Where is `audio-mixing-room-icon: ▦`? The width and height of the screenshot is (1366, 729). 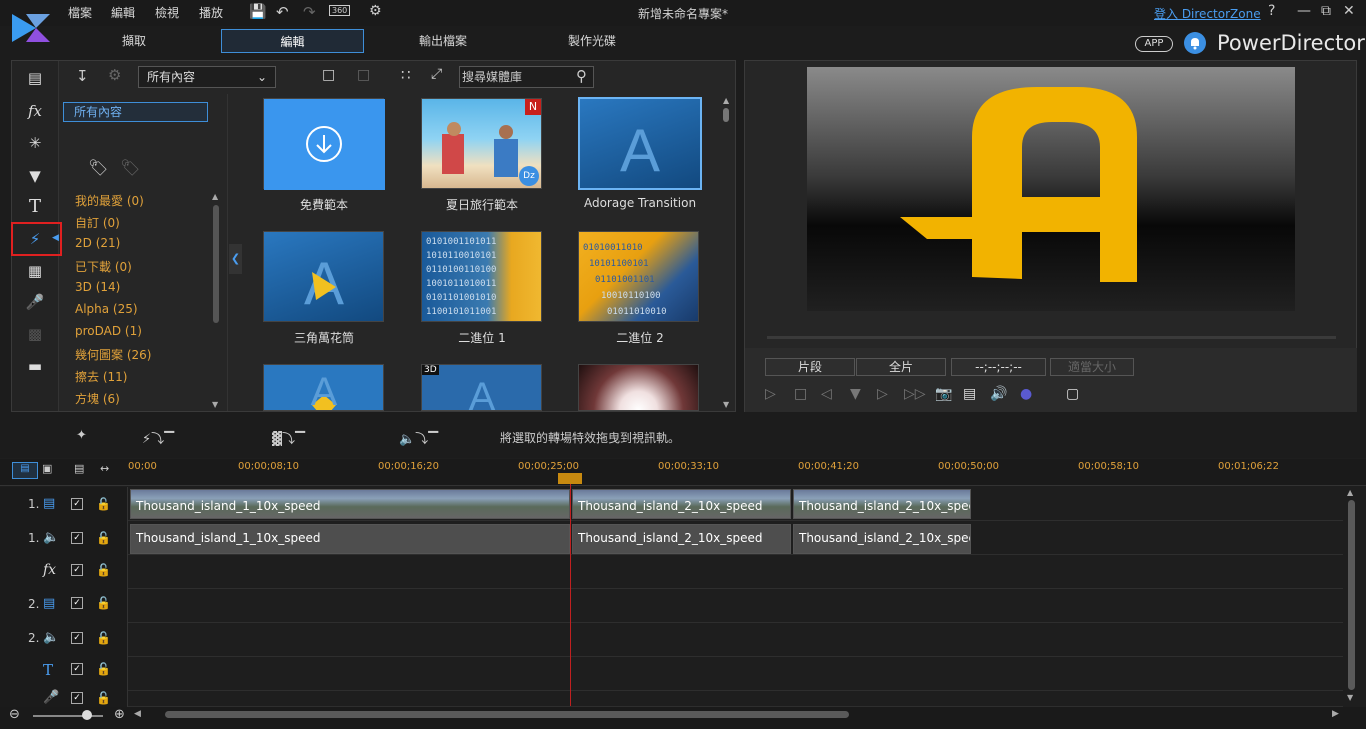
audio-mixing-room-icon: ▦ is located at coordinates (35, 271).